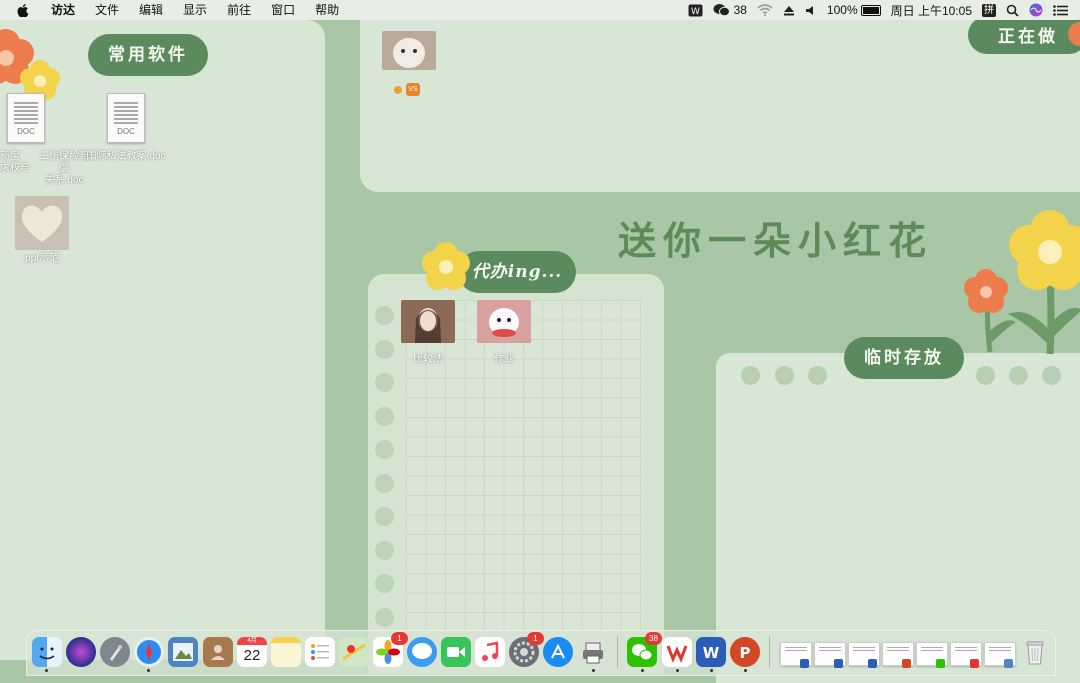 The width and height of the screenshot is (1080, 683). I want to click on trash-icon, so click(1035, 652).